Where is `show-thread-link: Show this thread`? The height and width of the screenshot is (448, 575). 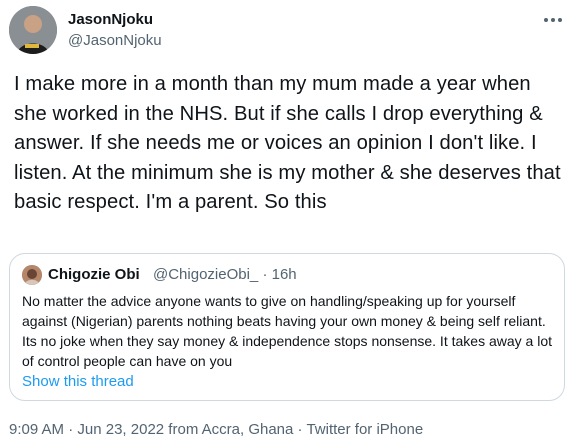
show-thread-link: Show this thread is located at coordinates (78, 381).